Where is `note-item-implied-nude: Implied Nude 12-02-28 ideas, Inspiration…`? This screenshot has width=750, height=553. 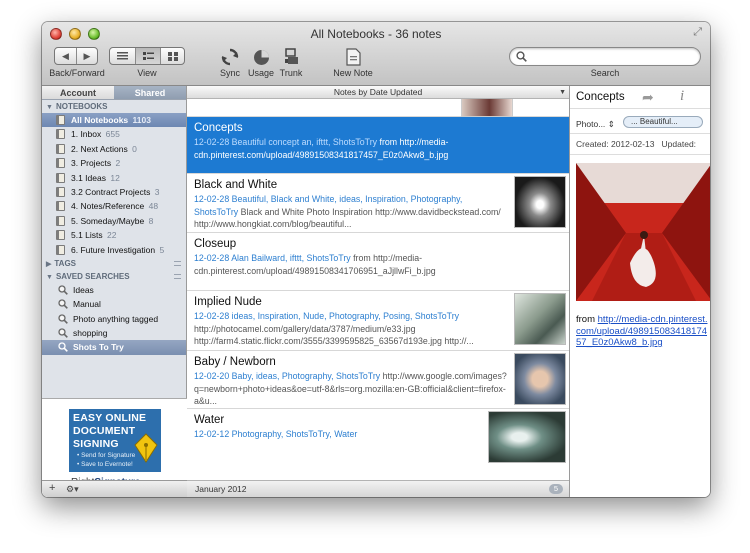
note-item-implied-nude: Implied Nude 12-02-28 ideas, Inspiration… is located at coordinates (378, 321).